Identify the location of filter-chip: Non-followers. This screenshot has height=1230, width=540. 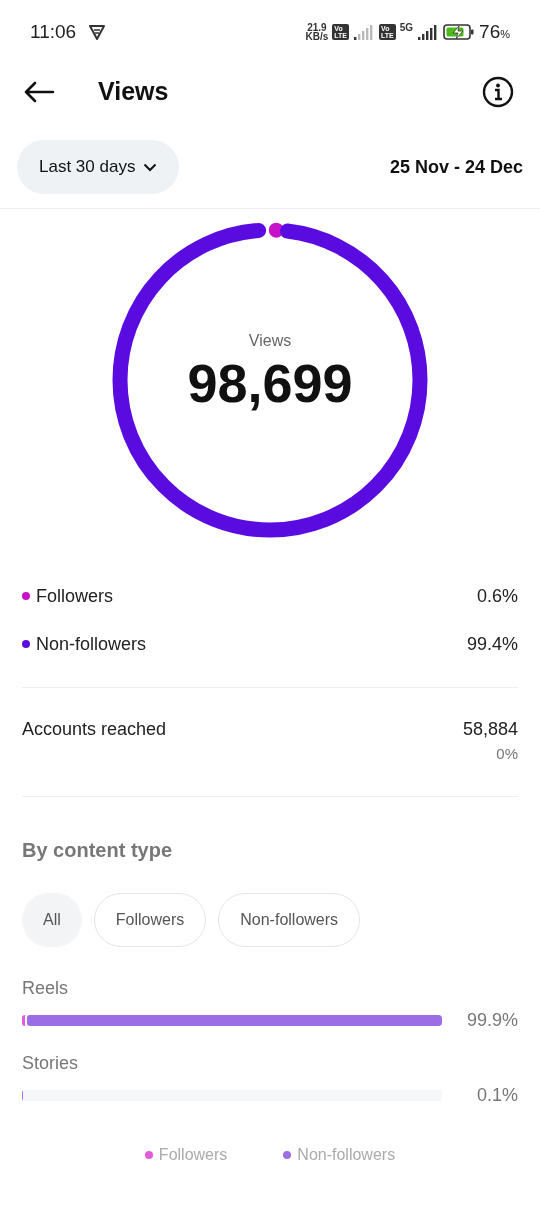
(289, 919).